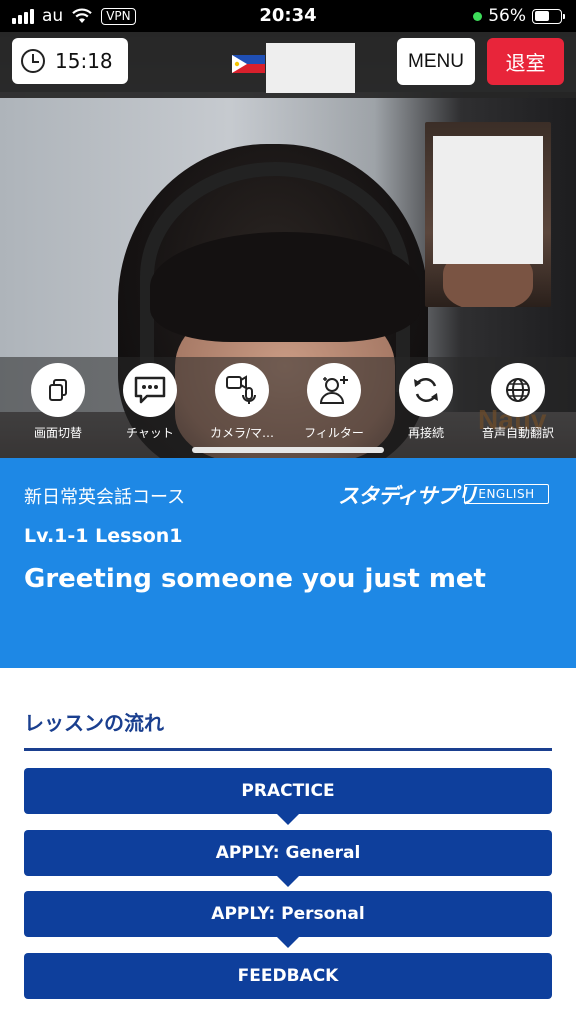 This screenshot has width=576, height=1024. I want to click on auto-translate-label: 音声自動翻訳, so click(517, 433).